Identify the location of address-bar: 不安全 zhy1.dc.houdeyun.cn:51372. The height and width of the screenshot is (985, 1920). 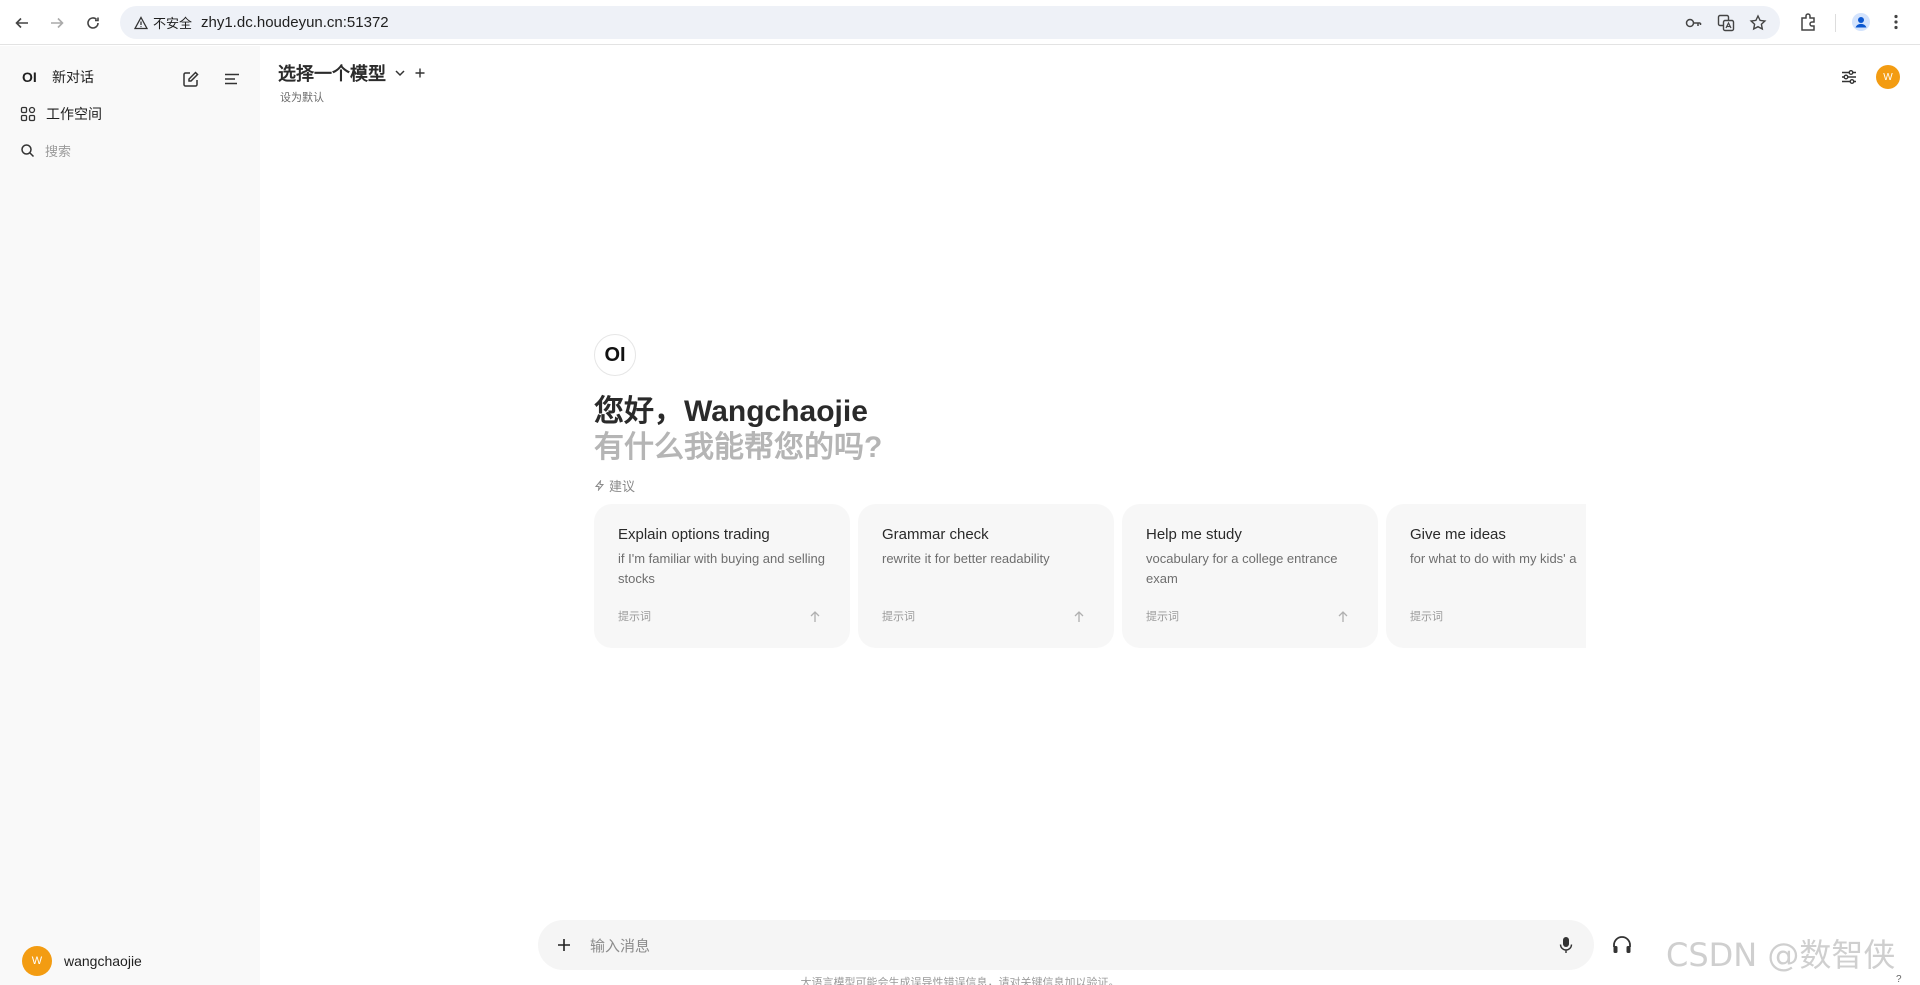
(950, 22).